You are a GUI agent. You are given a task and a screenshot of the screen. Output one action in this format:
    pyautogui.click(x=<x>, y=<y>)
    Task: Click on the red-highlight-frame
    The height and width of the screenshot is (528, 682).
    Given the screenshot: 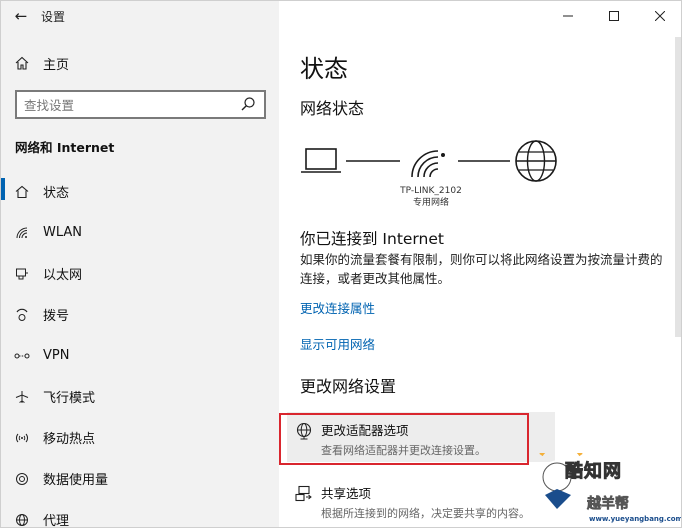 What is the action you would take?
    pyautogui.click(x=404, y=439)
    